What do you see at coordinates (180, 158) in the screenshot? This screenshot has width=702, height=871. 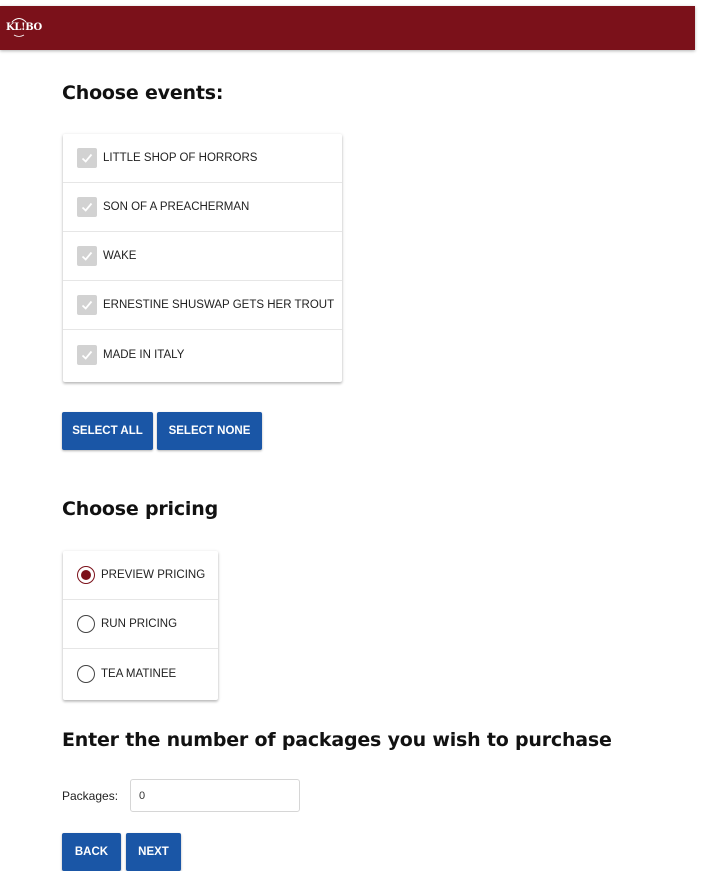 I see `event-label: LITTLE SHOP OF HORRORS` at bounding box center [180, 158].